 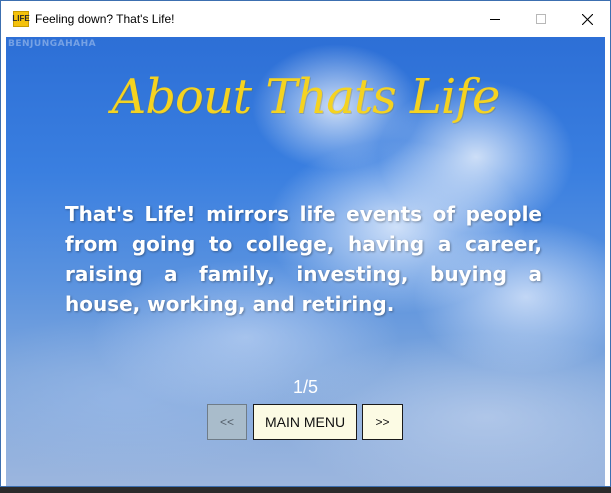 I want to click on title-bar: LIFE Feeling down? That's Life!, so click(x=305, y=19).